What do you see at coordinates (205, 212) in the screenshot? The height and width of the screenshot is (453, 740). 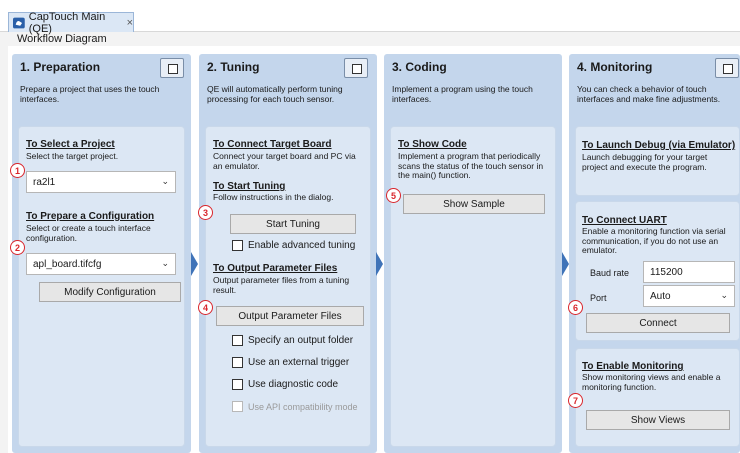 I see `step-3-marker: 3` at bounding box center [205, 212].